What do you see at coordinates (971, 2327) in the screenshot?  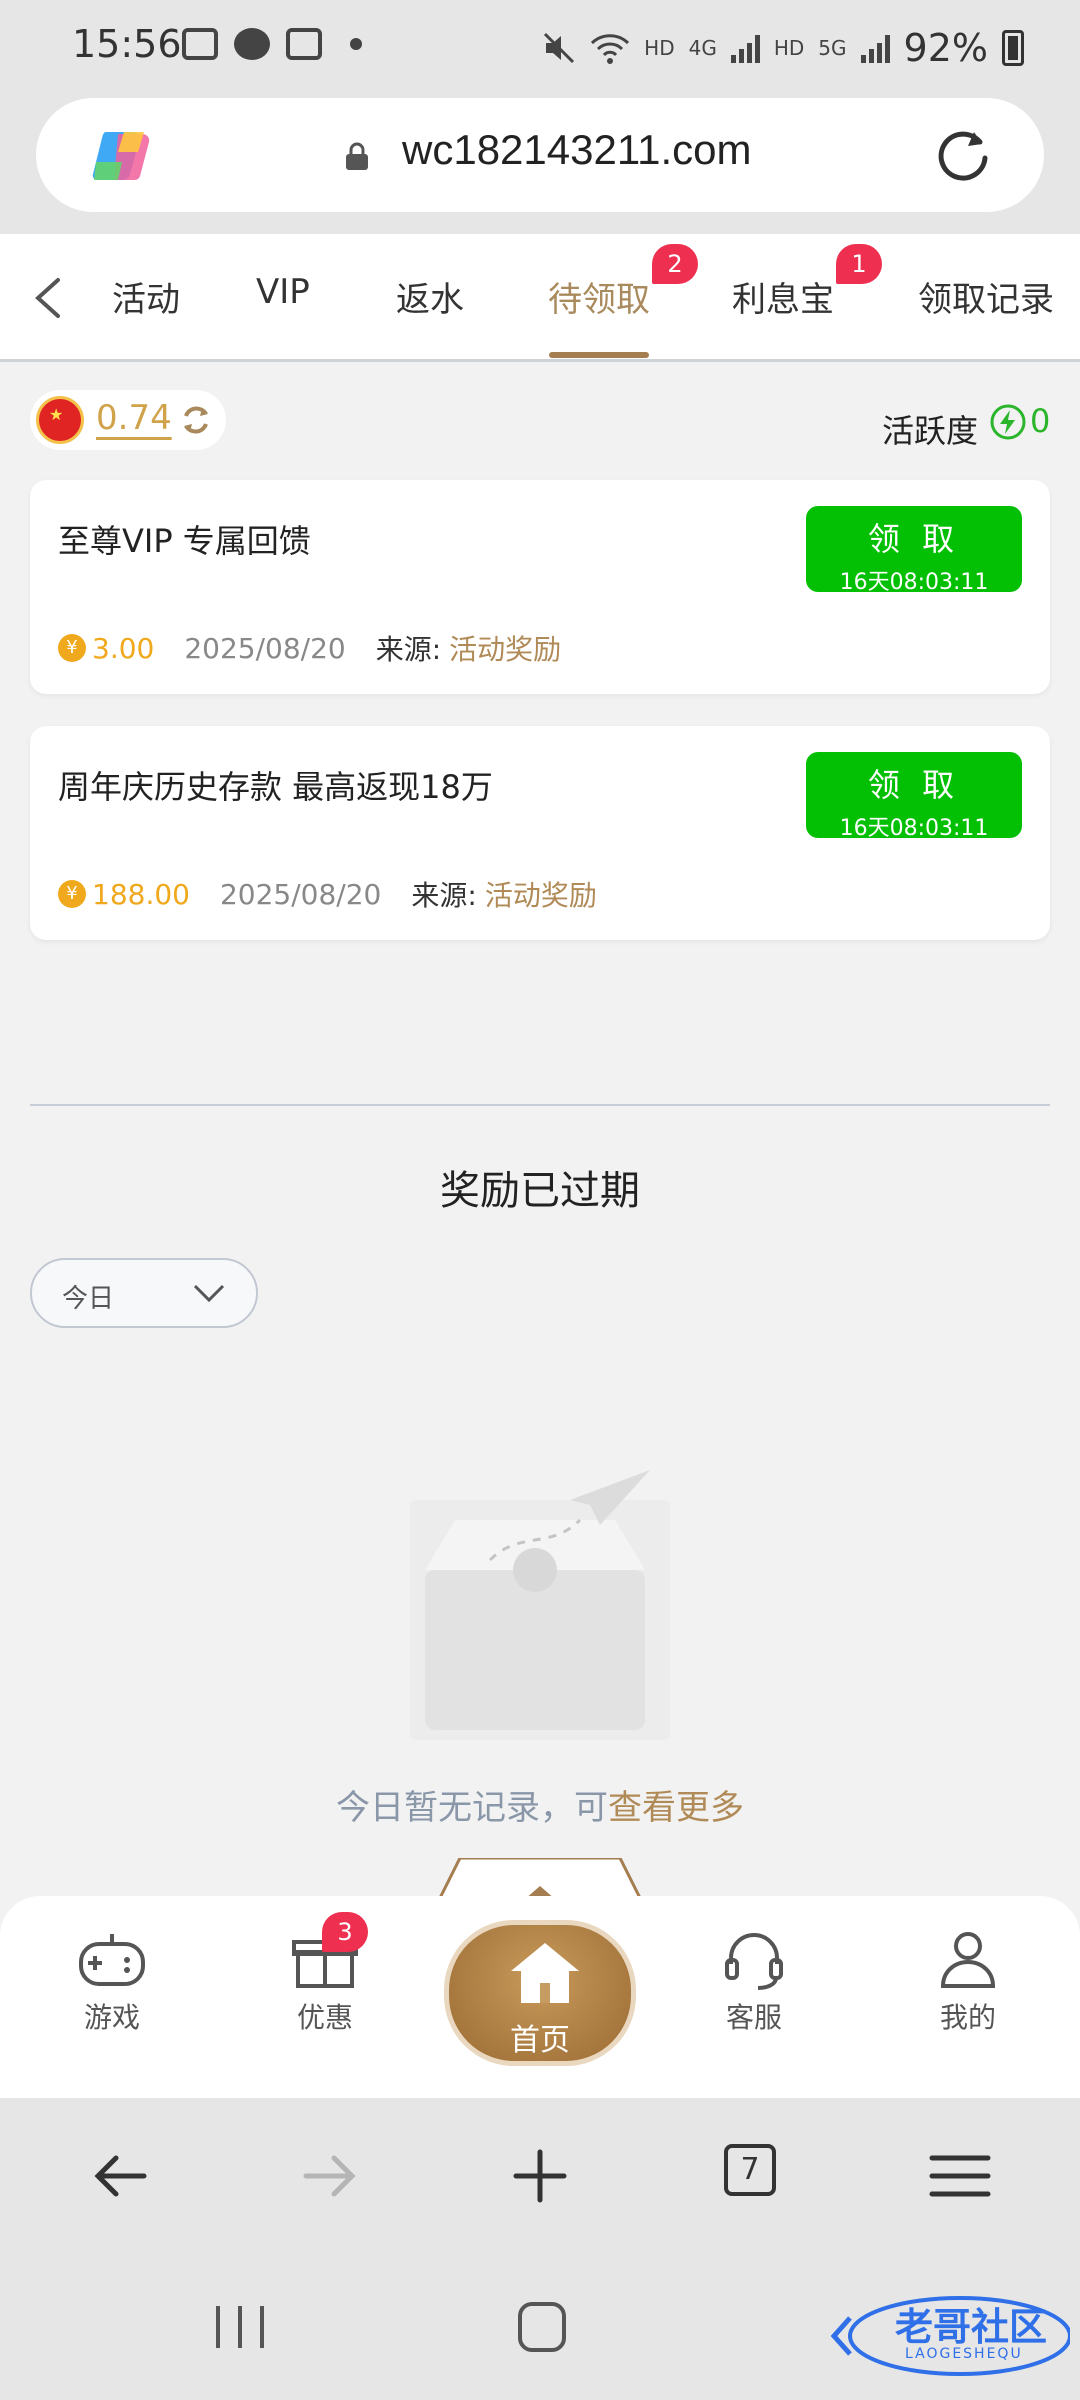 I see `watermark-text: 老哥社区` at bounding box center [971, 2327].